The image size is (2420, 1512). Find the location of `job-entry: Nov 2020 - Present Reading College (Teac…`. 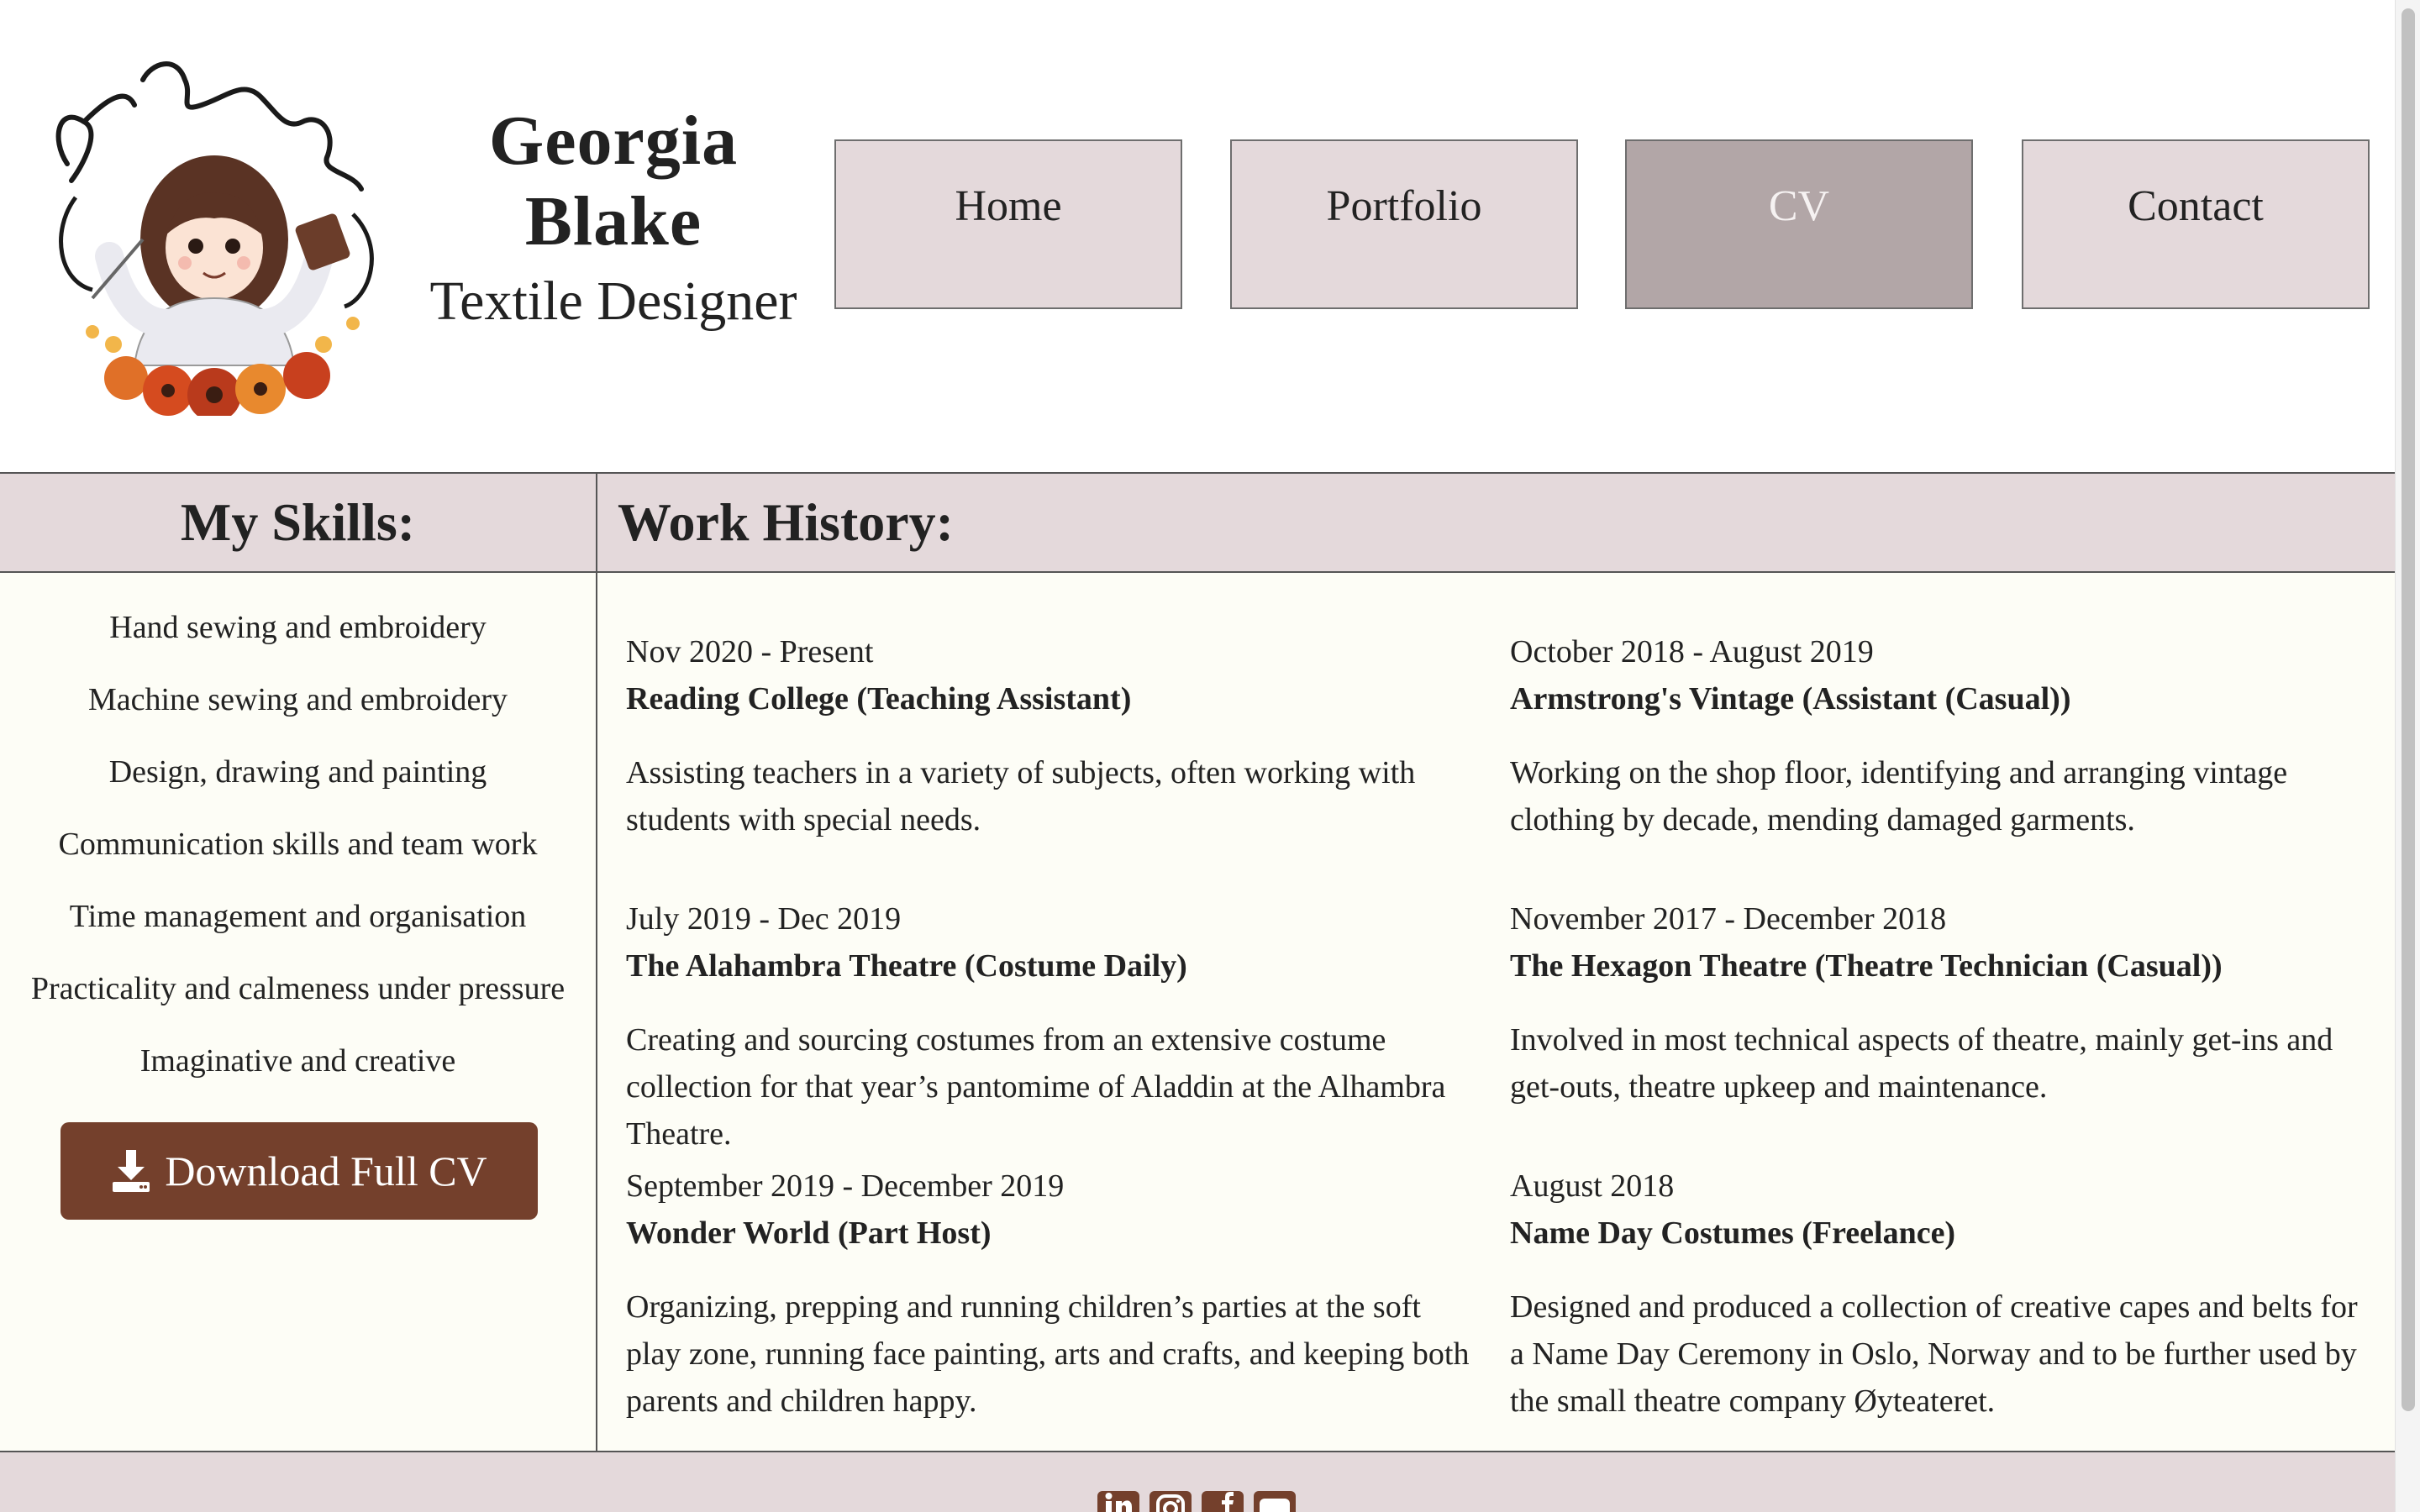

job-entry: Nov 2020 - Present Reading College (Teac… is located at coordinates (1050, 735).